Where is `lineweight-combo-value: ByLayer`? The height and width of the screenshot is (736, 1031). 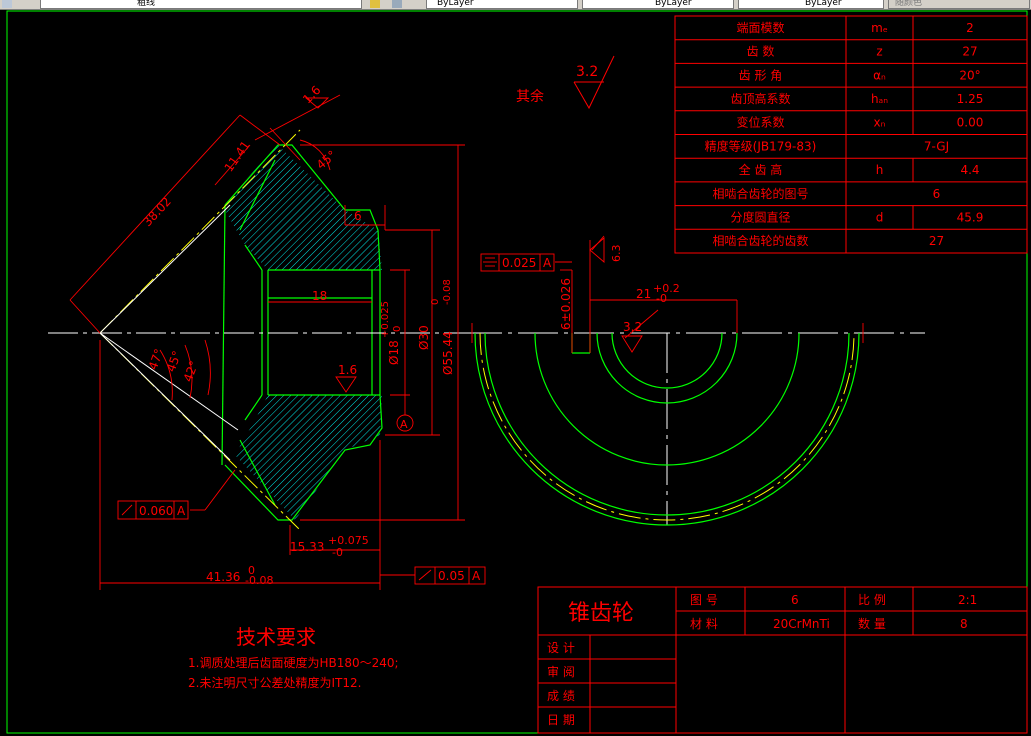 lineweight-combo-value: ByLayer is located at coordinates (823, 4).